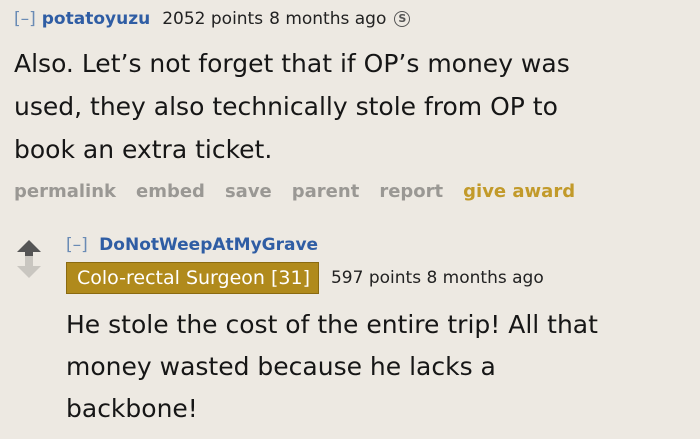  Describe the element at coordinates (411, 191) in the screenshot. I see `report-link: report` at that location.